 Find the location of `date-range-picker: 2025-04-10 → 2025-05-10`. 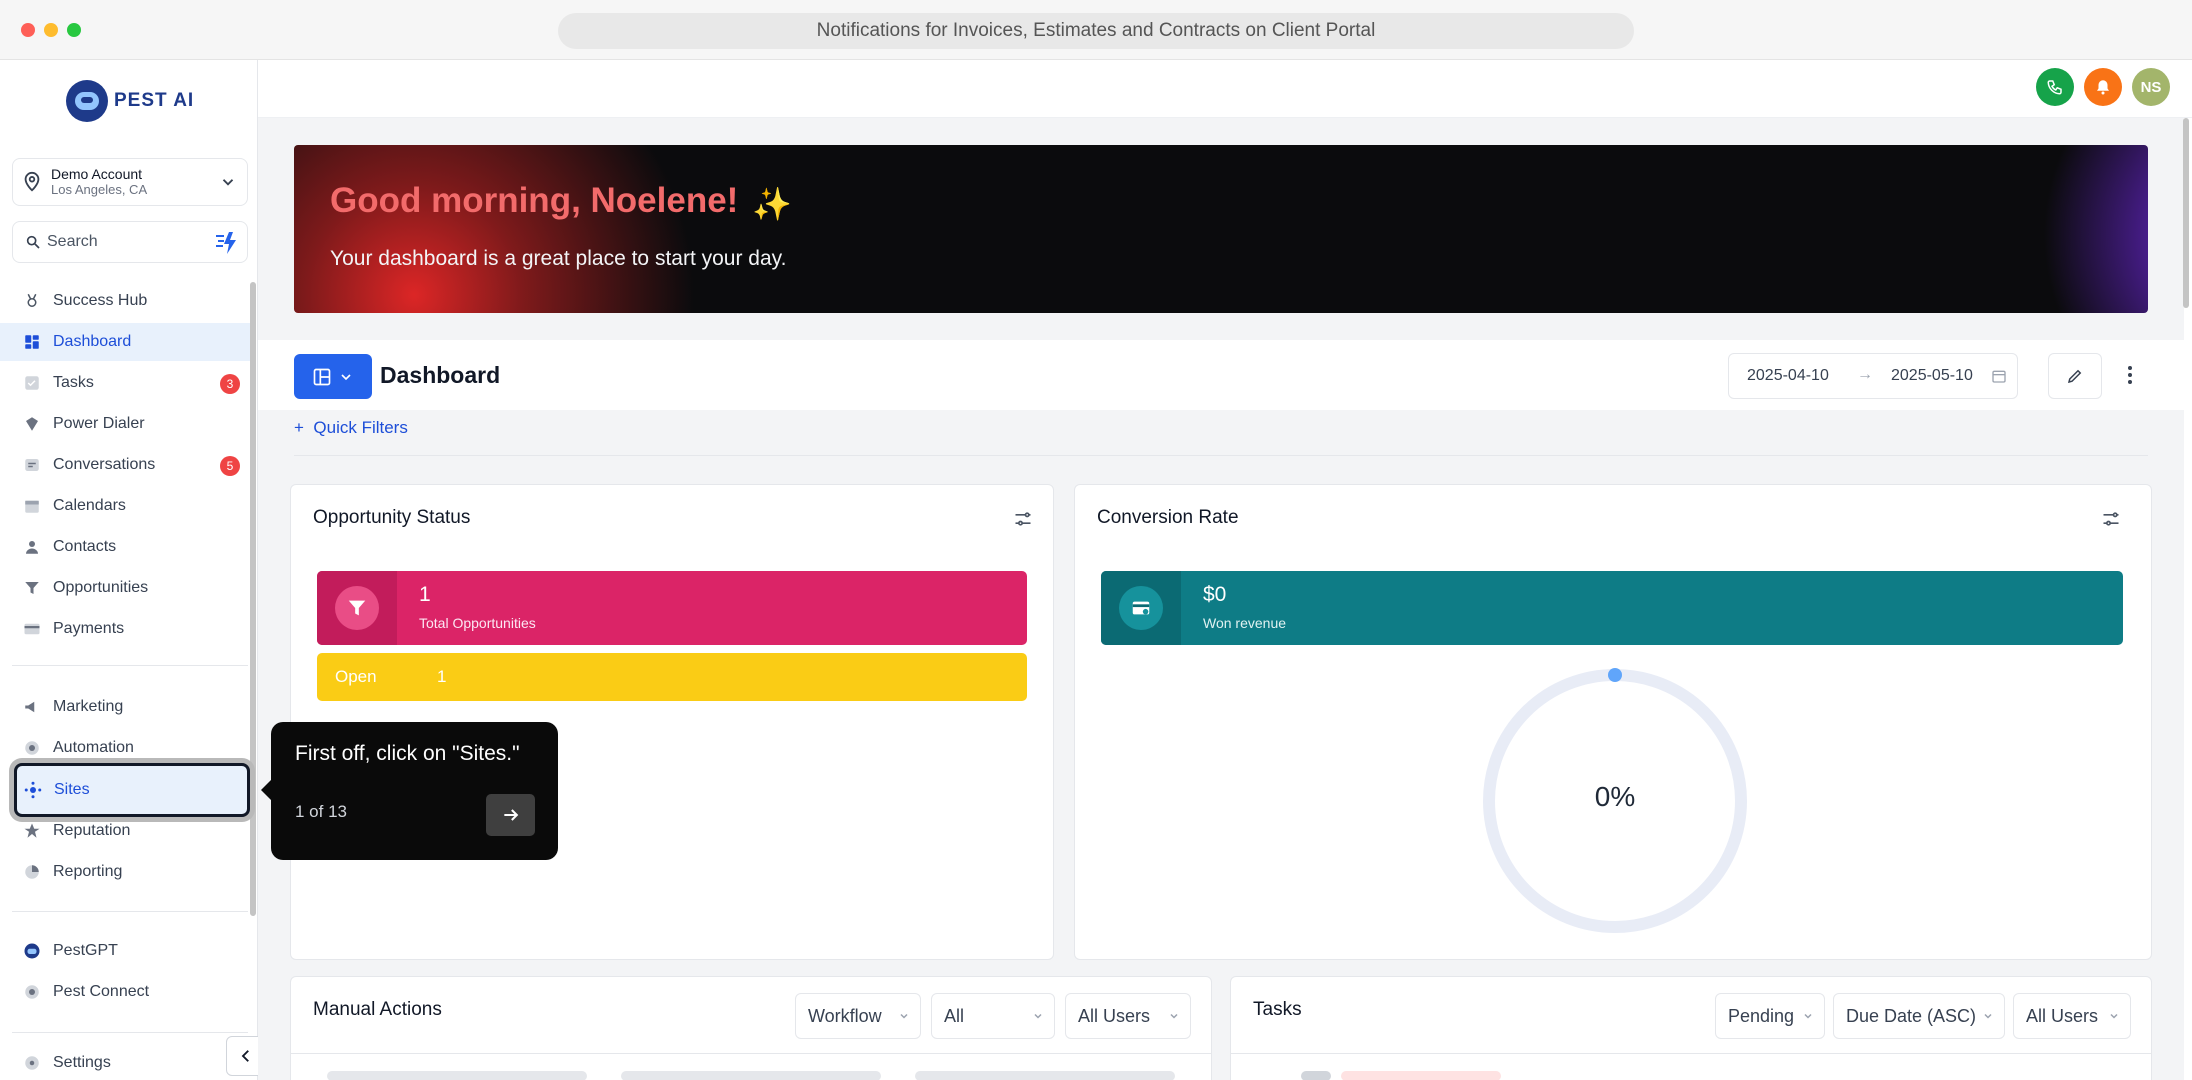

date-range-picker: 2025-04-10 → 2025-05-10 is located at coordinates (1873, 376).